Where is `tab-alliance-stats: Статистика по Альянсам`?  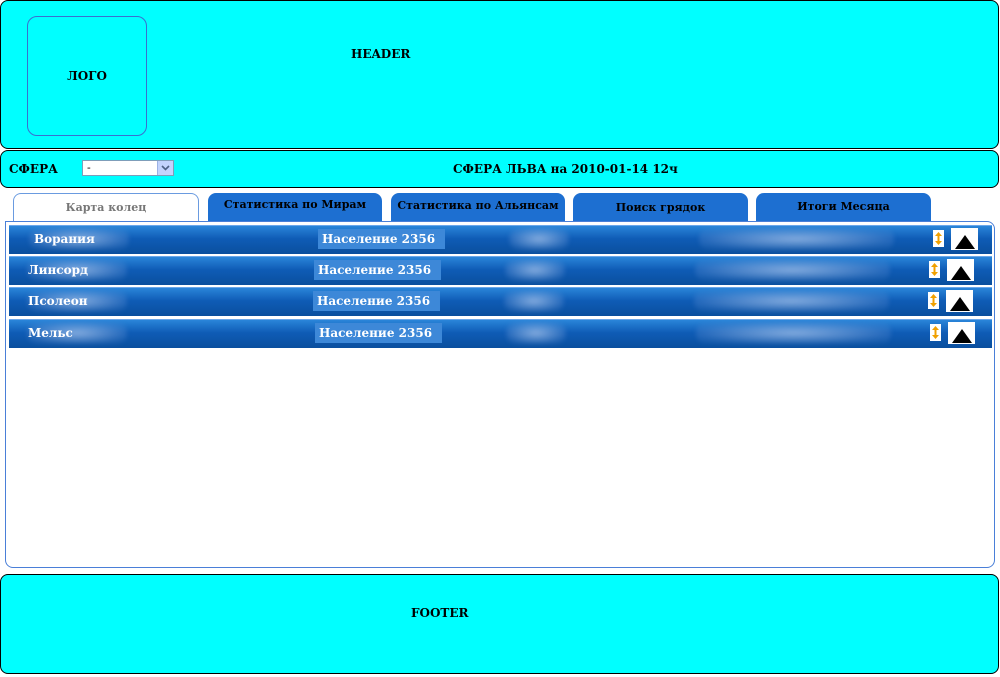 tab-alliance-stats: Статистика по Альянсам is located at coordinates (478, 207).